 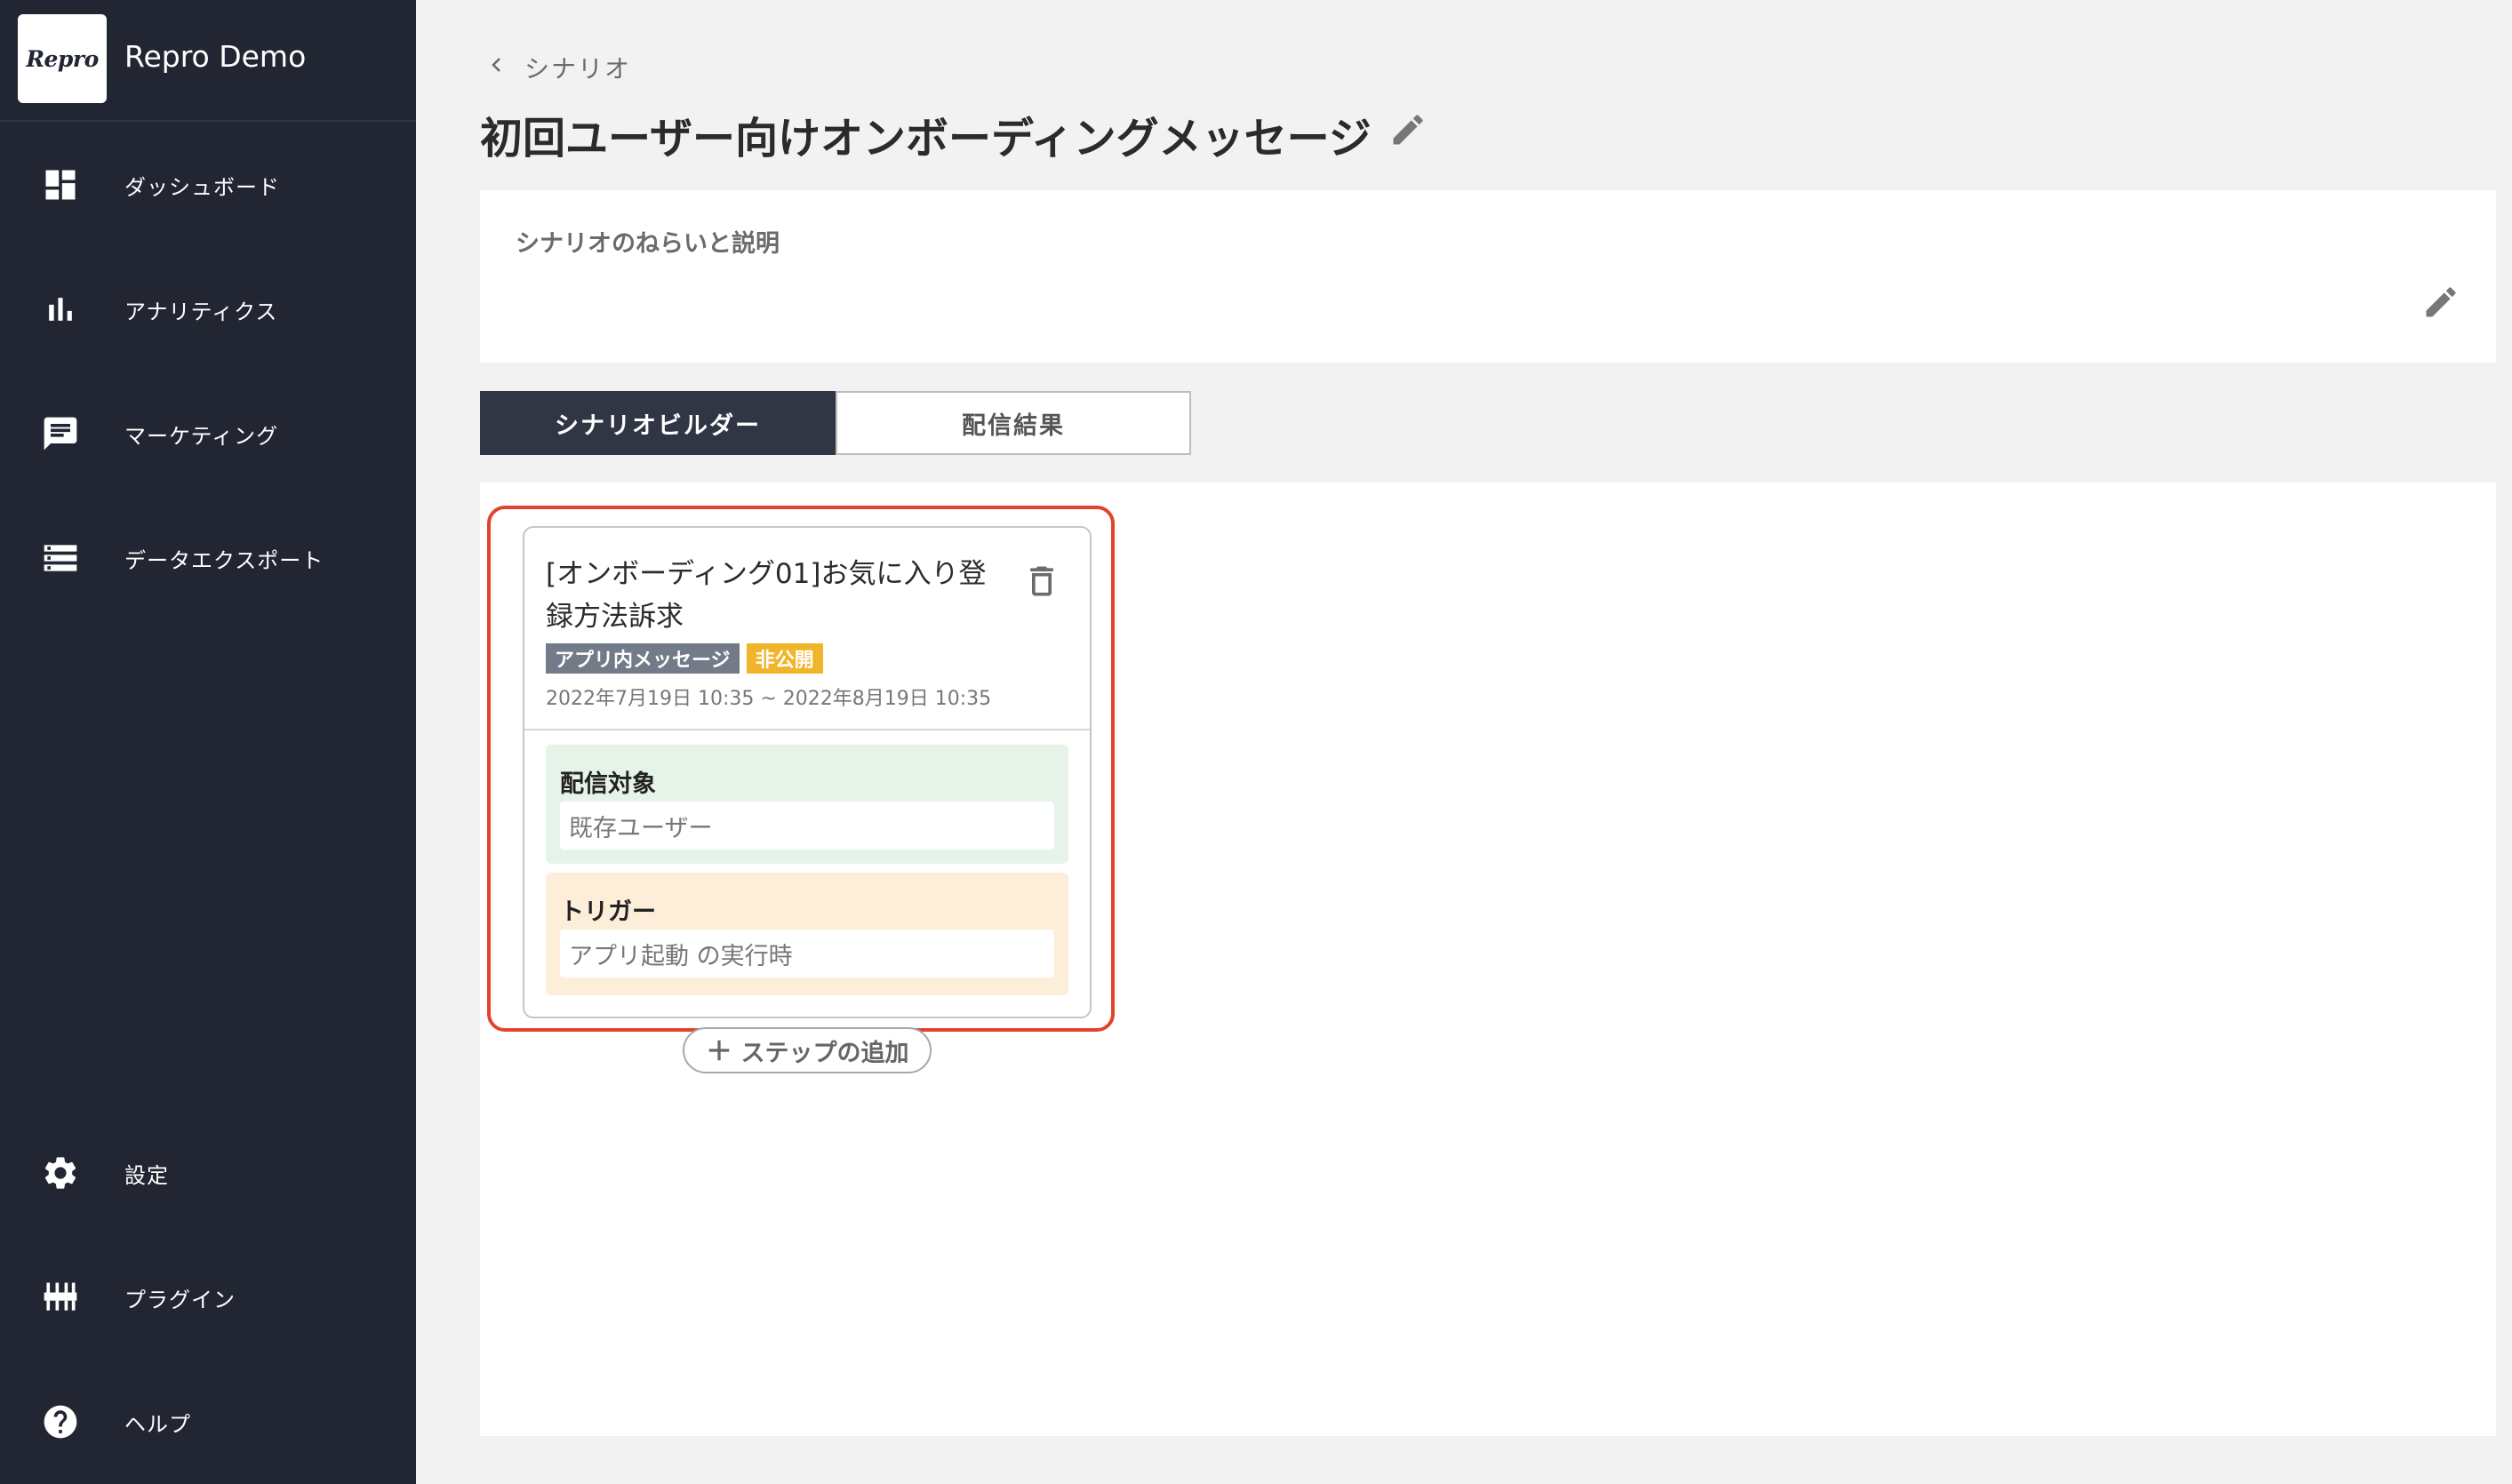 I want to click on target-label: 配信対象, so click(x=608, y=784).